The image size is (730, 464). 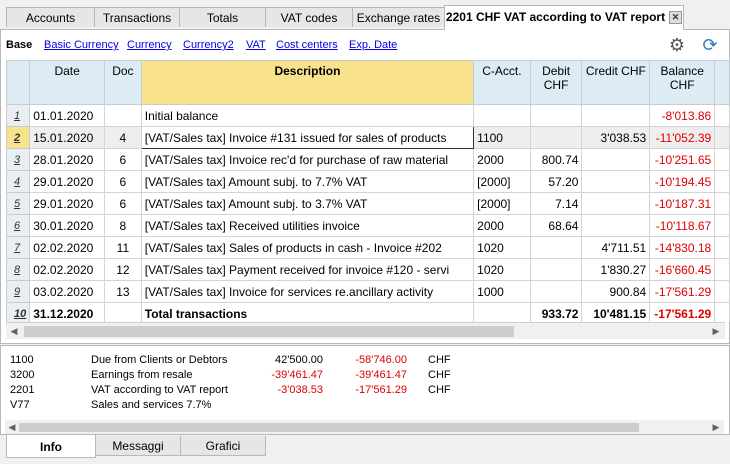 I want to click on row-number: 6, so click(x=18, y=225).